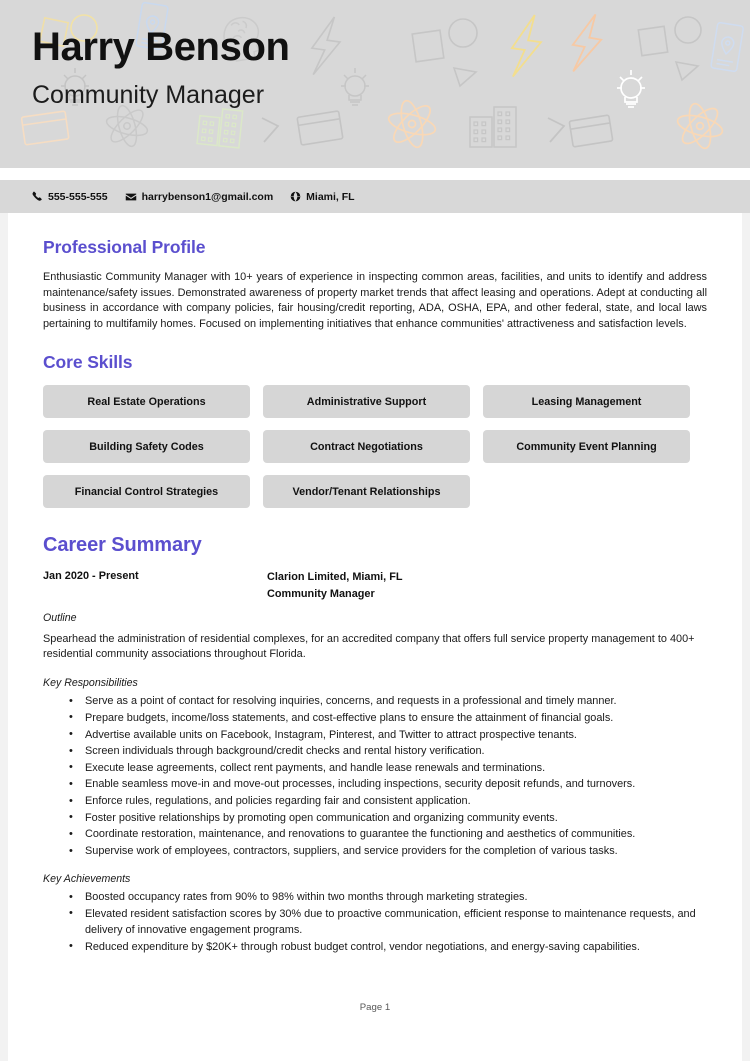 Image resolution: width=750 pixels, height=1061 pixels. Describe the element at coordinates (60, 617) in the screenshot. I see `outline-label: Outline` at that location.